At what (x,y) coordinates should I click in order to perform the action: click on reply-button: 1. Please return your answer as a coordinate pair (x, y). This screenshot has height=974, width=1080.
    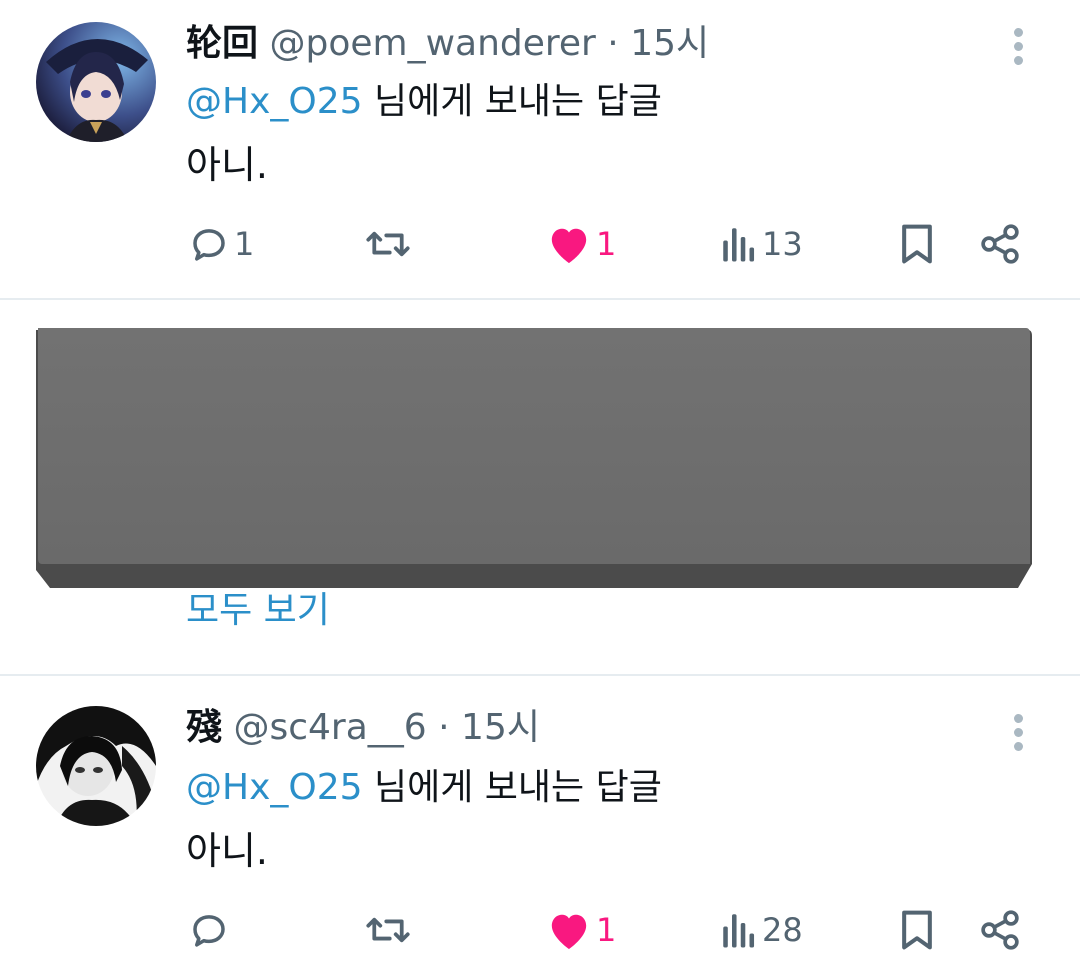
    Looking at the image, I should click on (221, 244).